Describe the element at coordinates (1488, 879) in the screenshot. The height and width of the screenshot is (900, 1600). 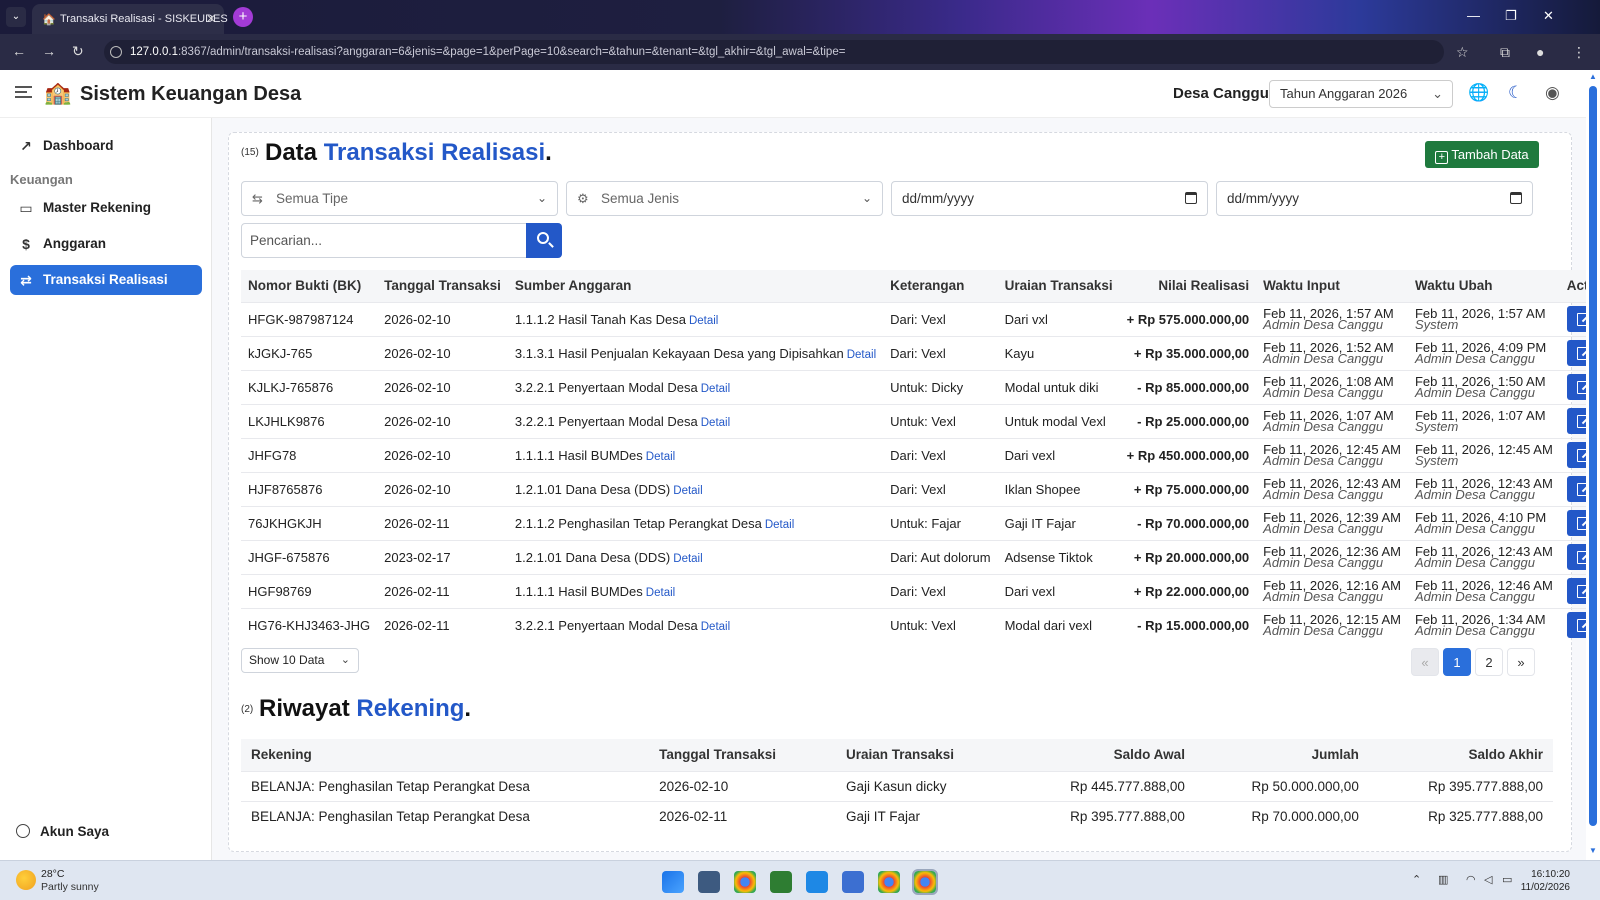
I see `volume-icon: ◁` at that location.